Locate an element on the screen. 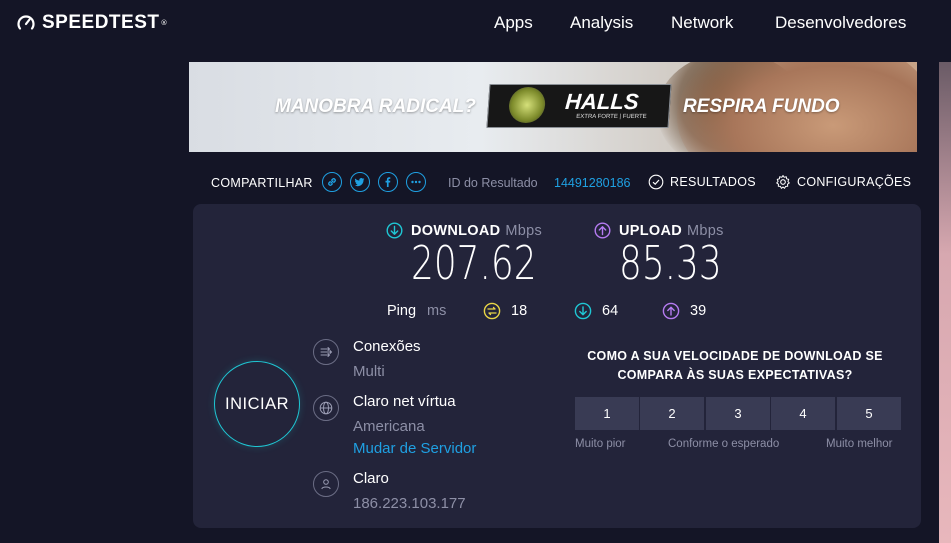 The height and width of the screenshot is (543, 951). ping-idle: 18 is located at coordinates (505, 311).